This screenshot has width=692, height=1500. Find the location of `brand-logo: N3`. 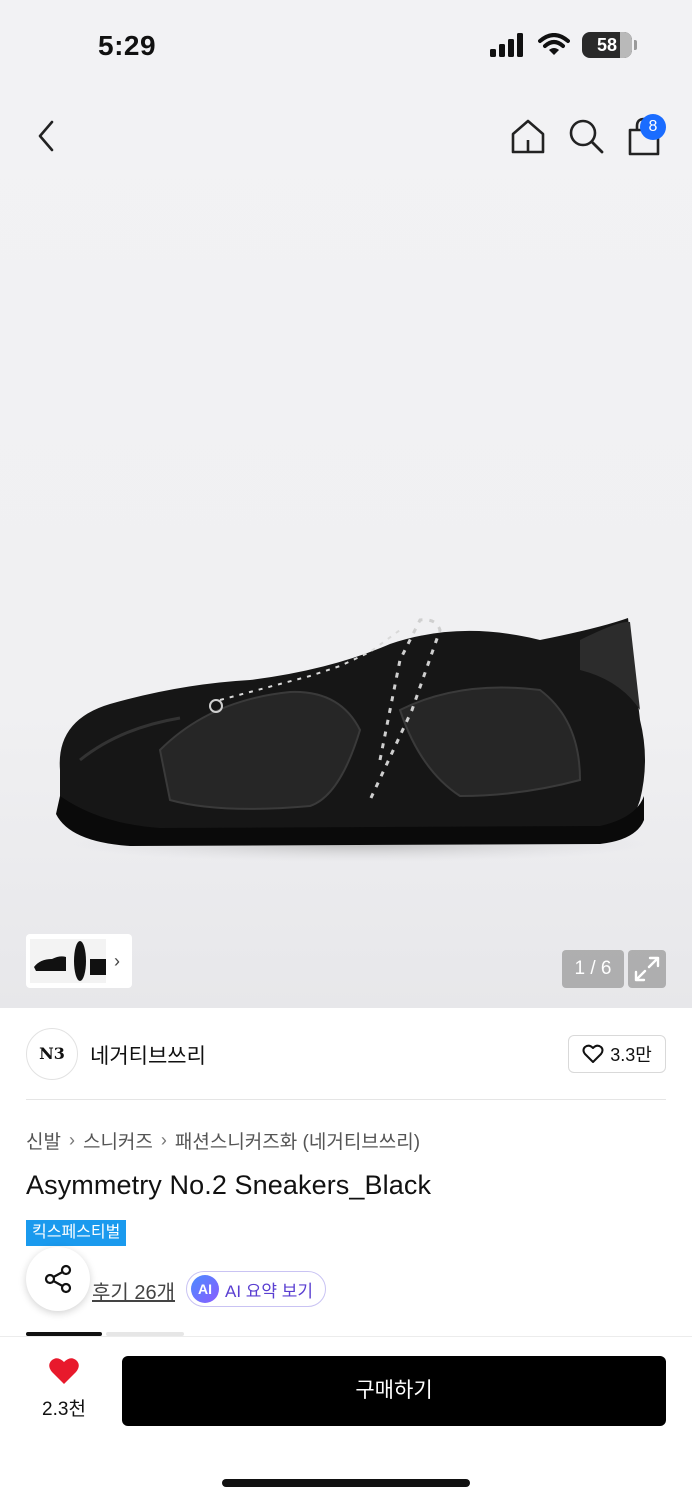

brand-logo: N3 is located at coordinates (52, 1054).